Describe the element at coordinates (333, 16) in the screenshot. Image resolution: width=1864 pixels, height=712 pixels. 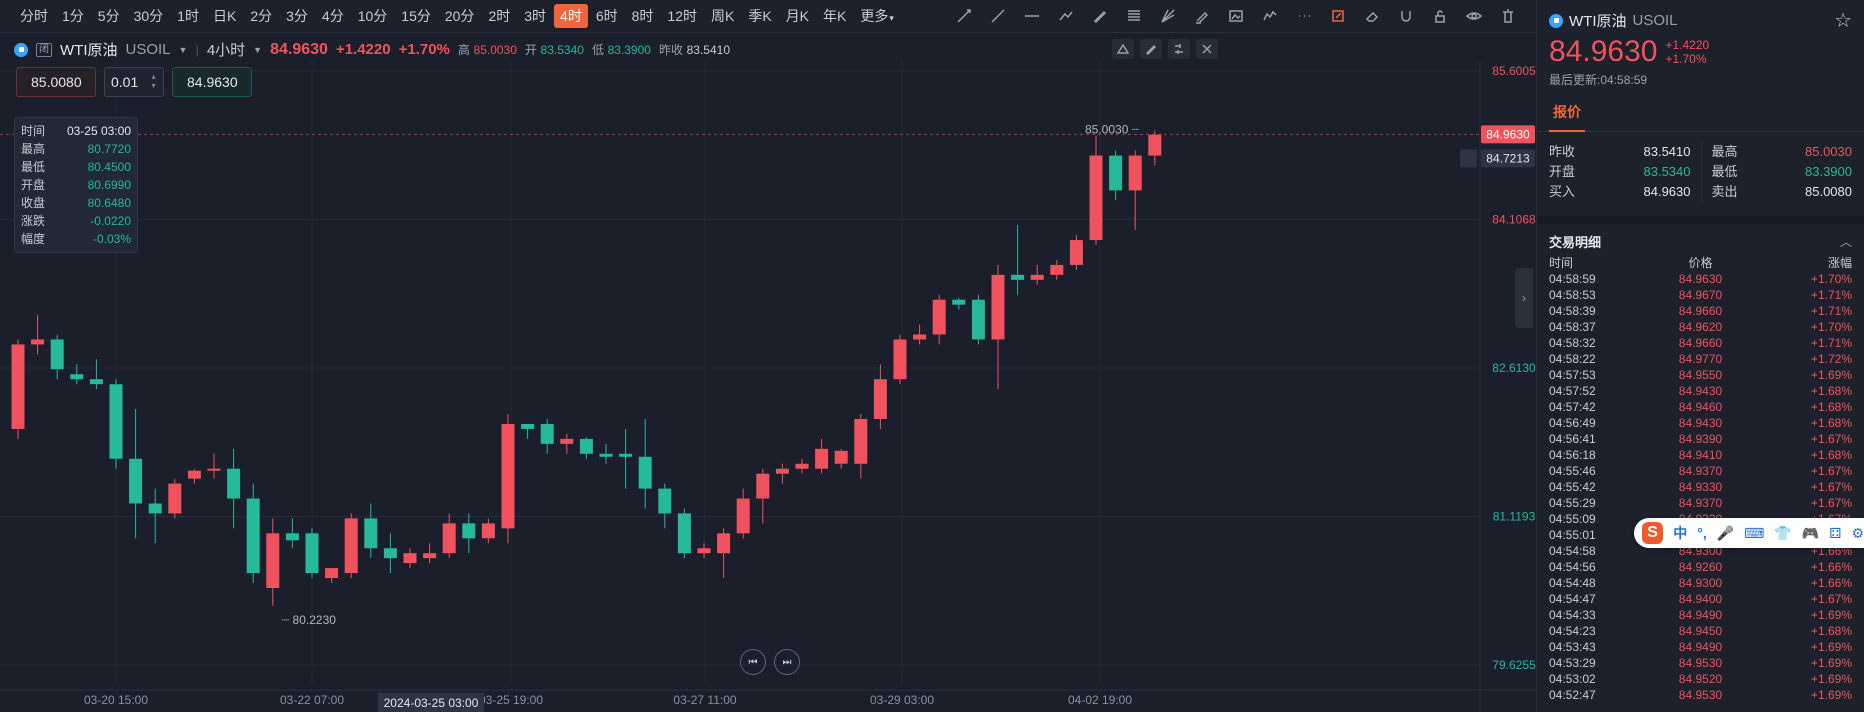
I see `period-tab-8: 4分` at that location.